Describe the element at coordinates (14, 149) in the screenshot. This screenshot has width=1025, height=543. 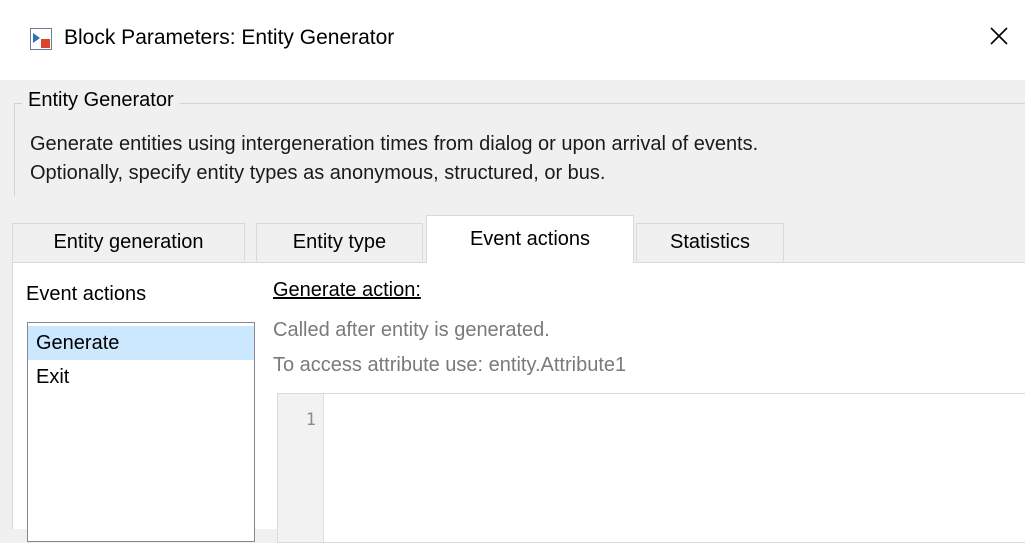
I see `group-border-left` at that location.